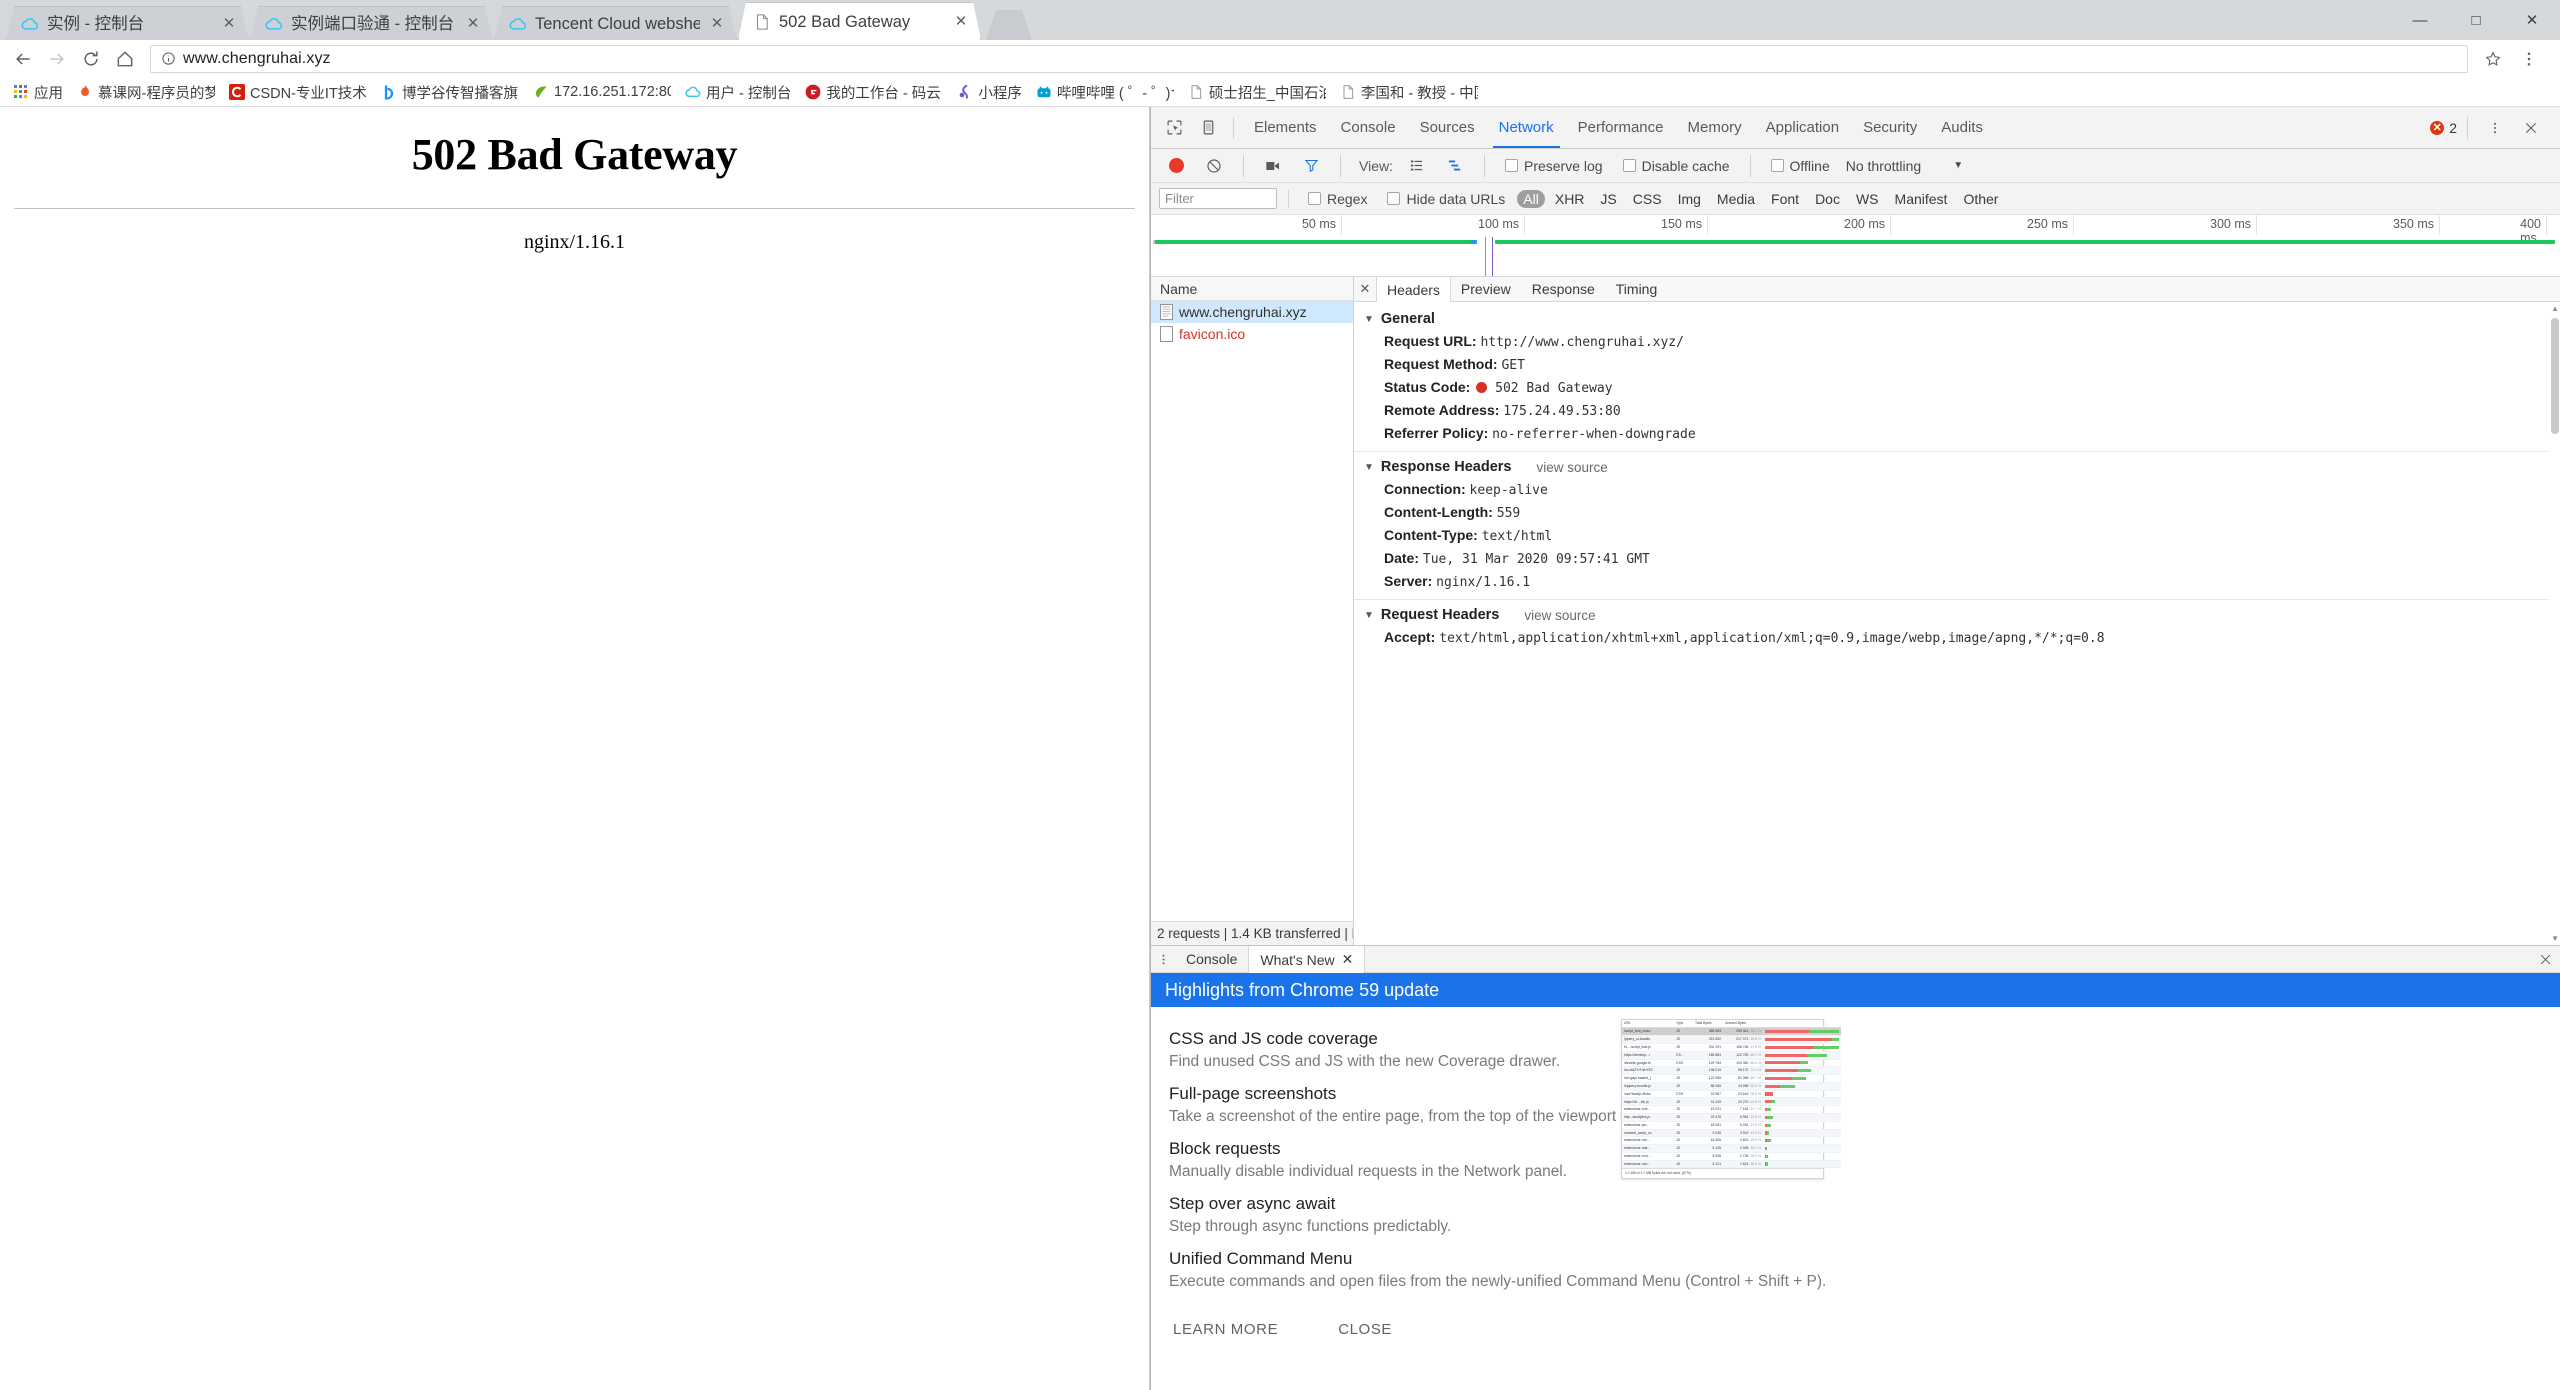  I want to click on info-circle-icon, so click(168, 58).